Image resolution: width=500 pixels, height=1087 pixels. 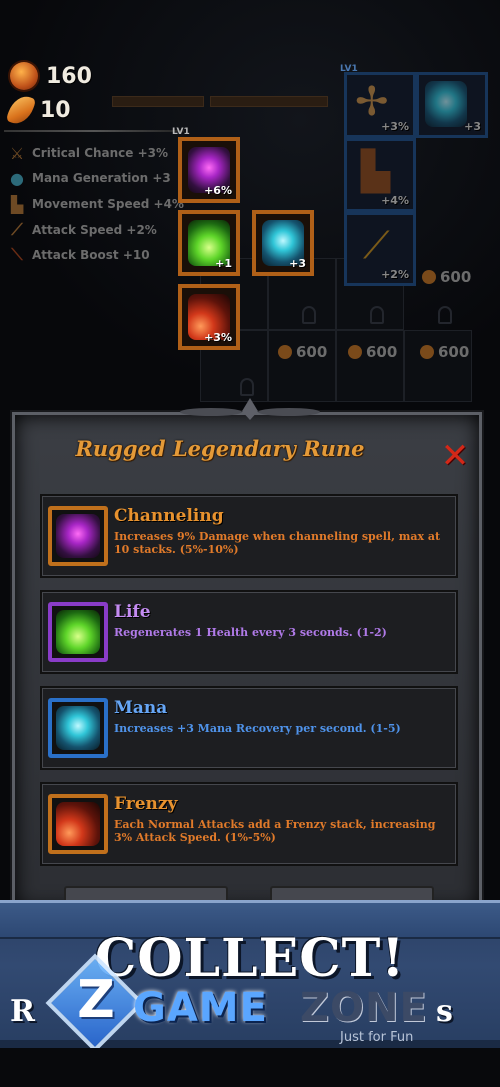 I want to click on watermark-game: GAME, so click(x=200, y=1008).